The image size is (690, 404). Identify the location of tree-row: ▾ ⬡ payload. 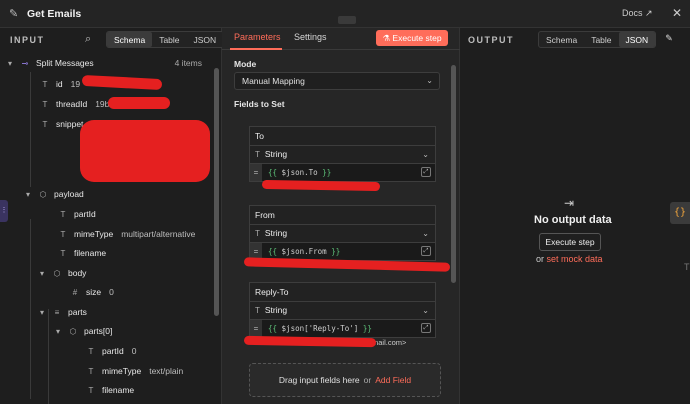
(55, 194).